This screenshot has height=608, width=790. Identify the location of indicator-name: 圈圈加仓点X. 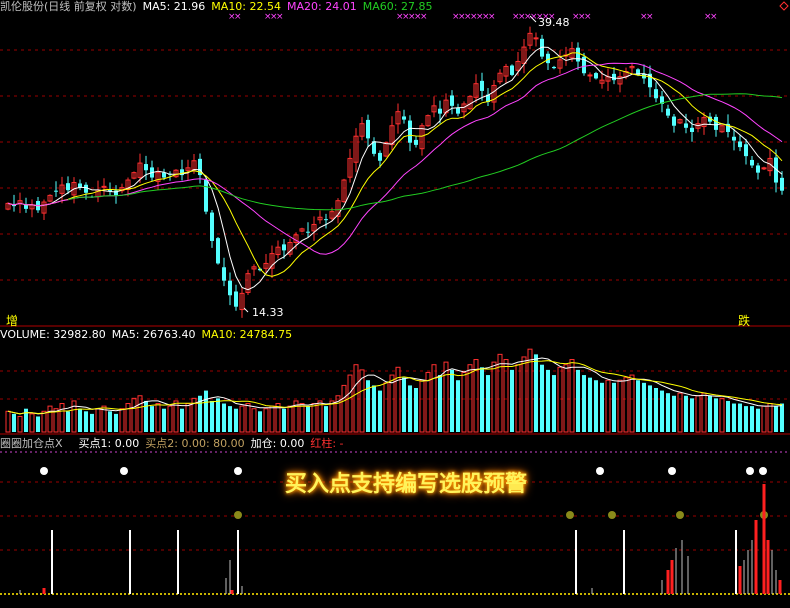
(31, 443).